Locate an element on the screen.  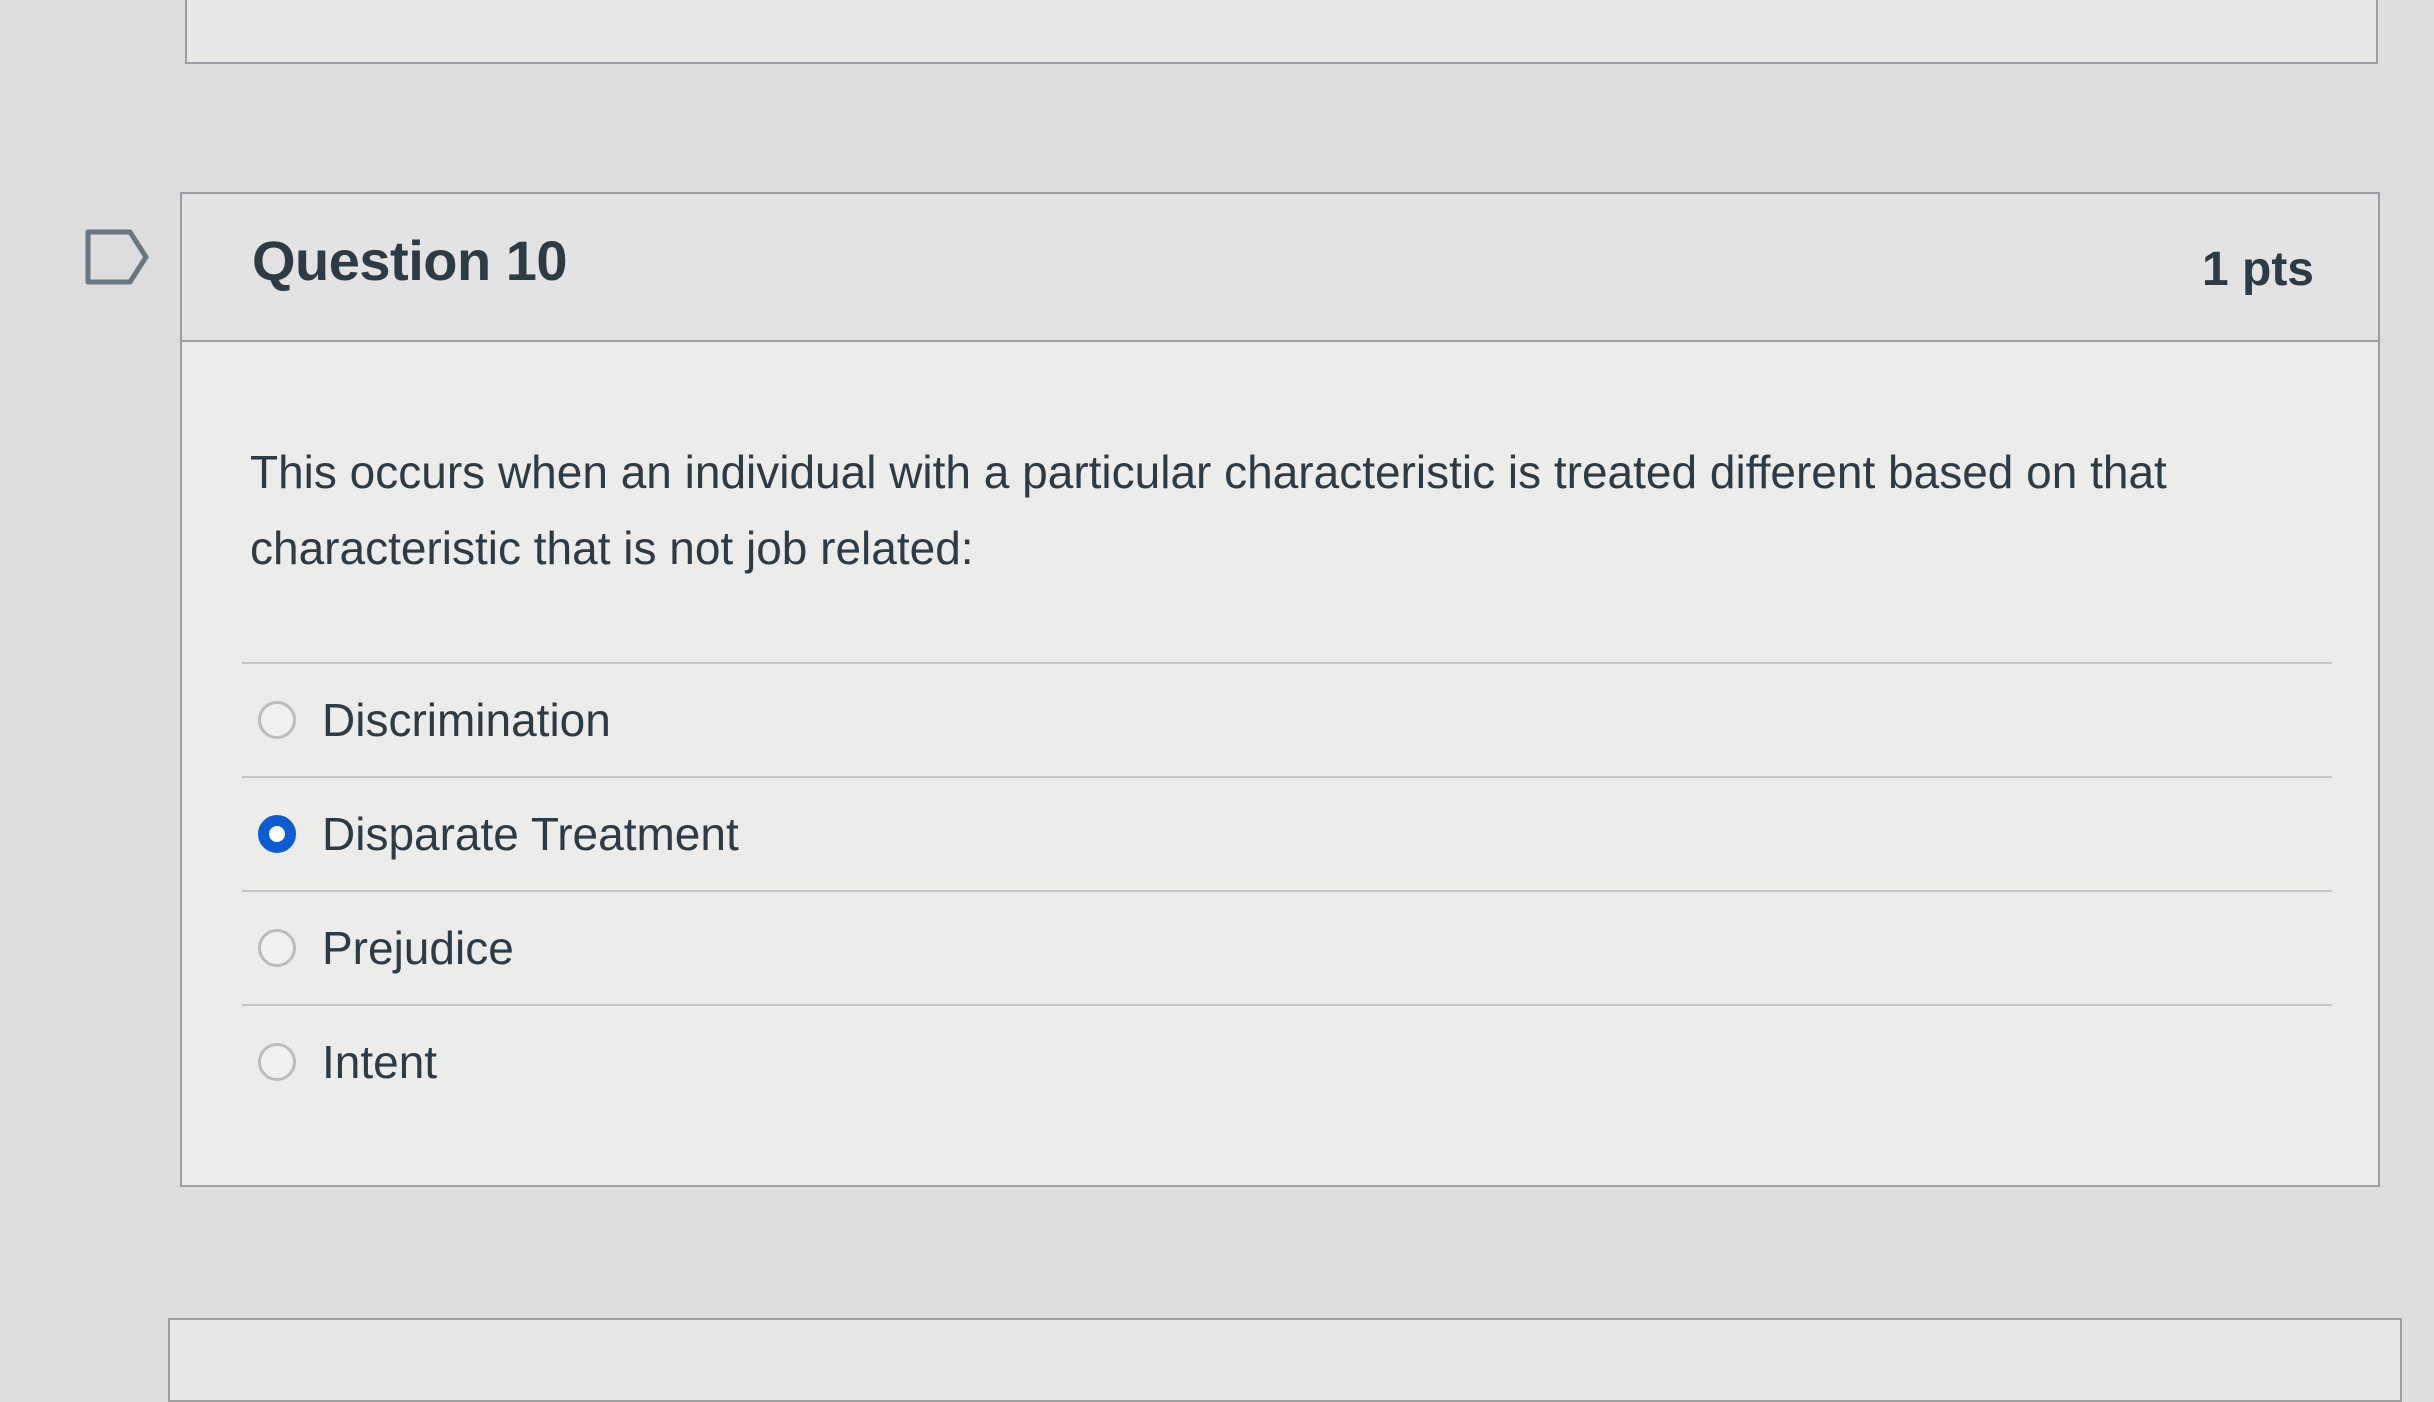
next-question-card is located at coordinates (1285, 1360).